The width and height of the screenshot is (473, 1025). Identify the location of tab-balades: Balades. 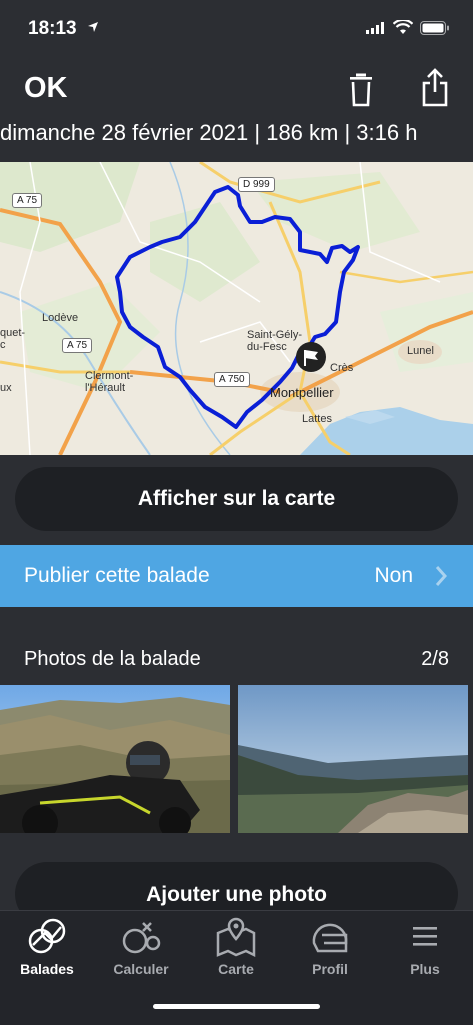
(47, 952).